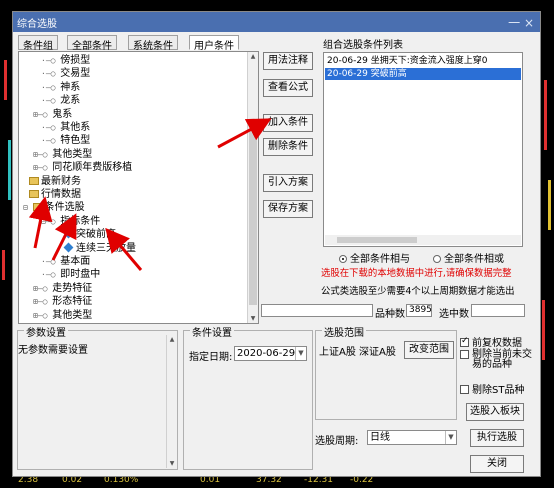 The height and width of the screenshot is (488, 554). What do you see at coordinates (244, 133) in the screenshot?
I see `arrow-to-add-button` at bounding box center [244, 133].